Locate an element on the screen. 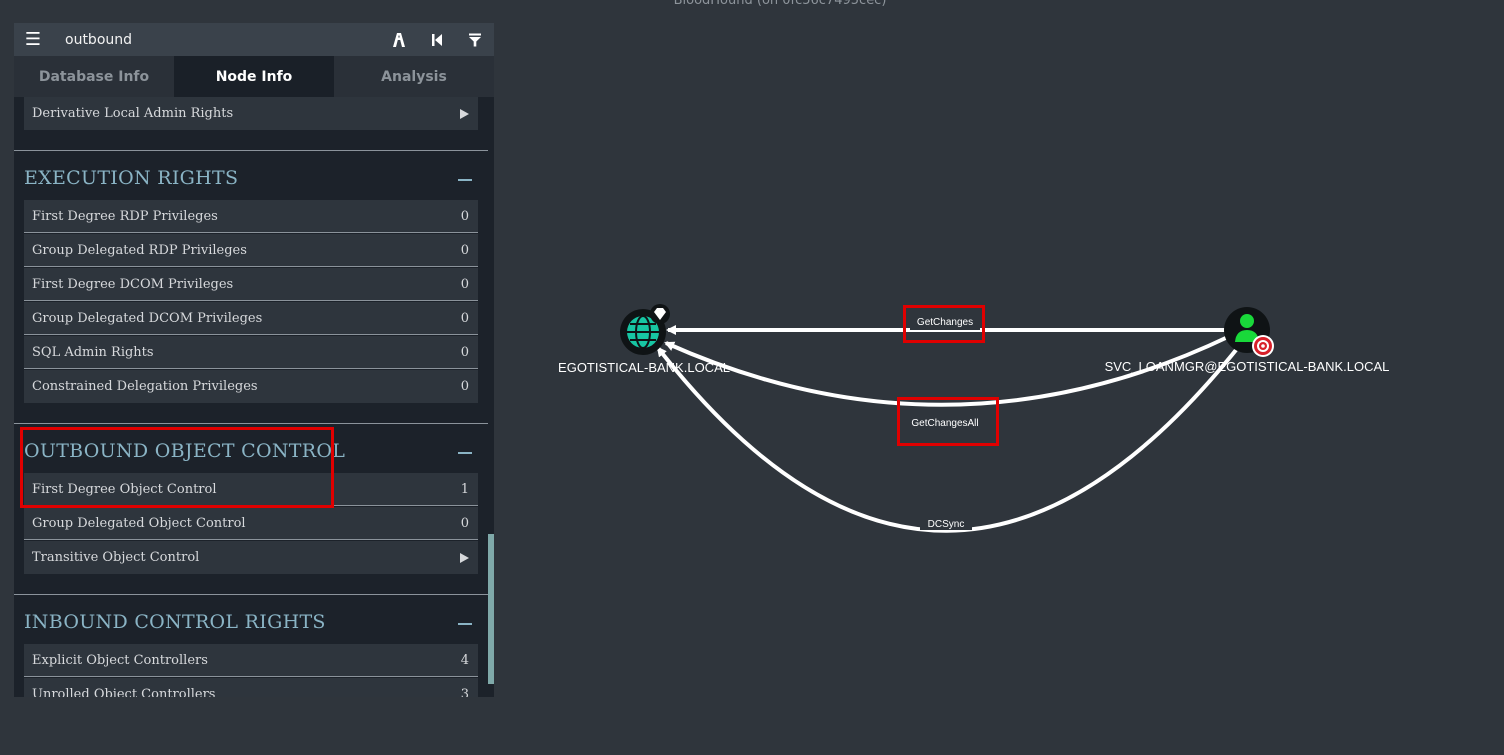  pathfinding-icon is located at coordinates (399, 39).